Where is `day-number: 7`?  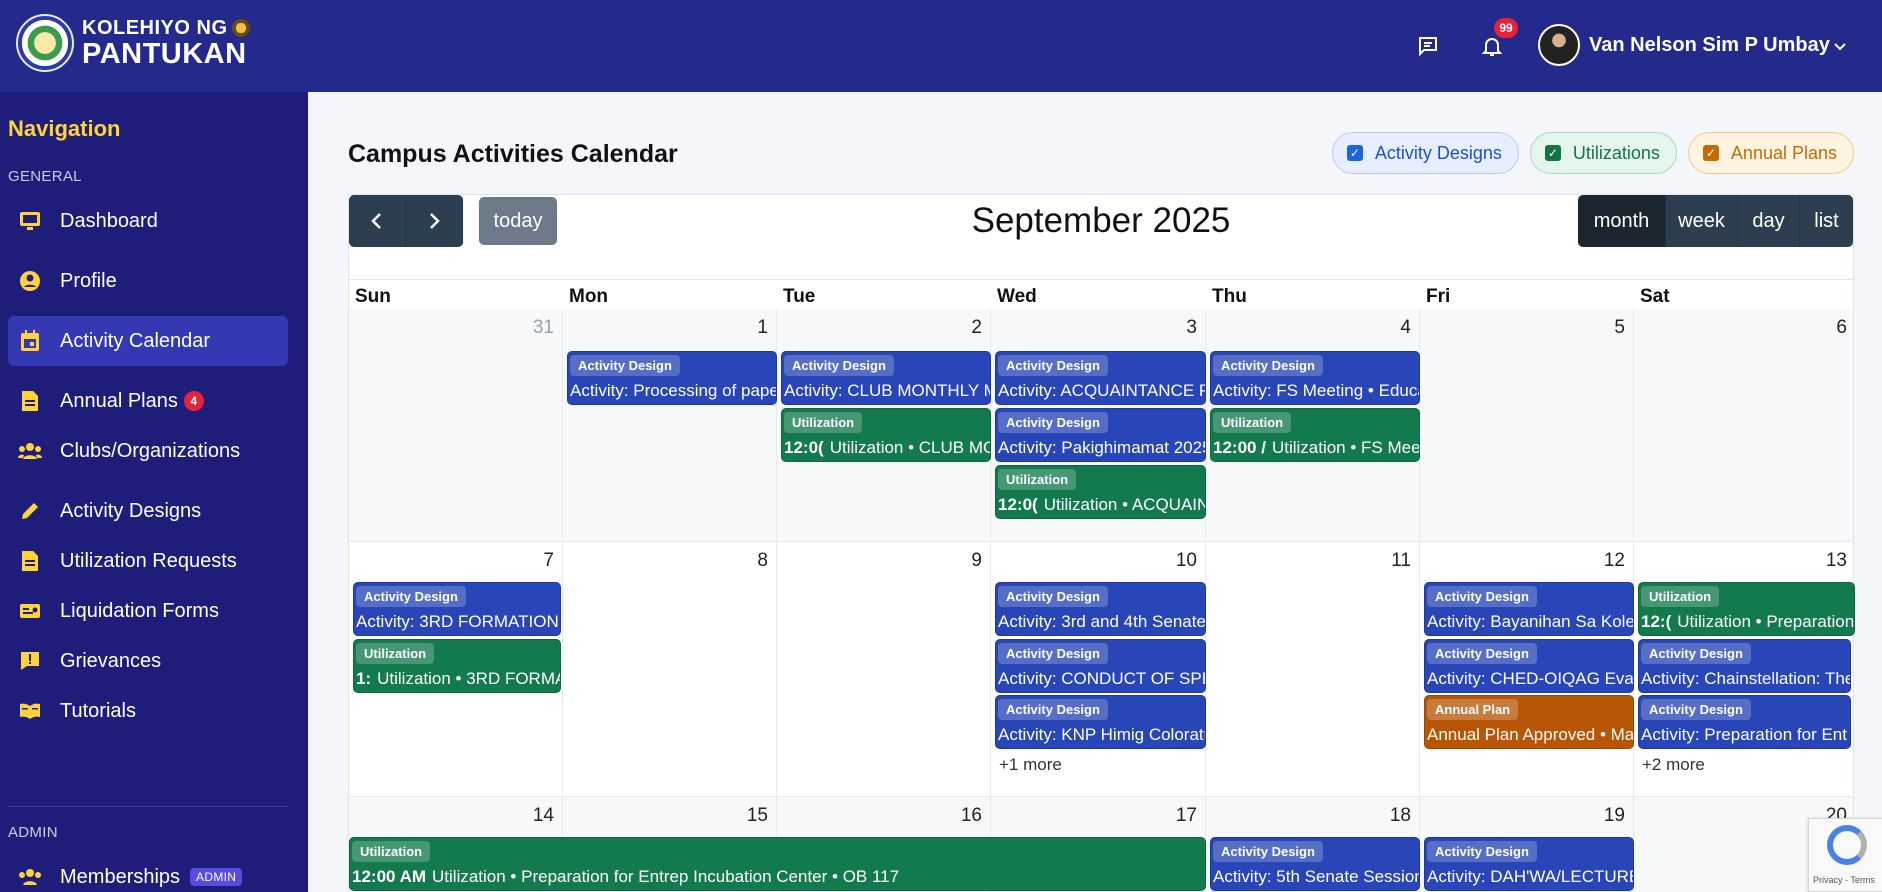
day-number: 7 is located at coordinates (548, 560).